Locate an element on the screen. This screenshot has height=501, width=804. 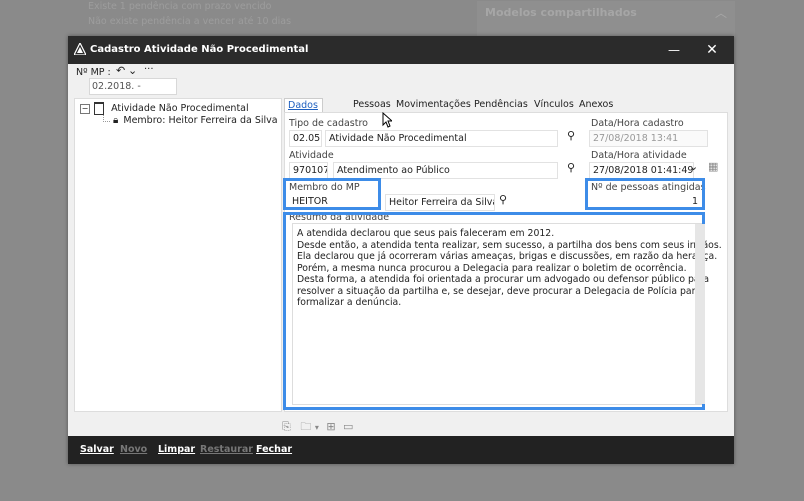
restaurar-button: Restaurar is located at coordinates (226, 449).